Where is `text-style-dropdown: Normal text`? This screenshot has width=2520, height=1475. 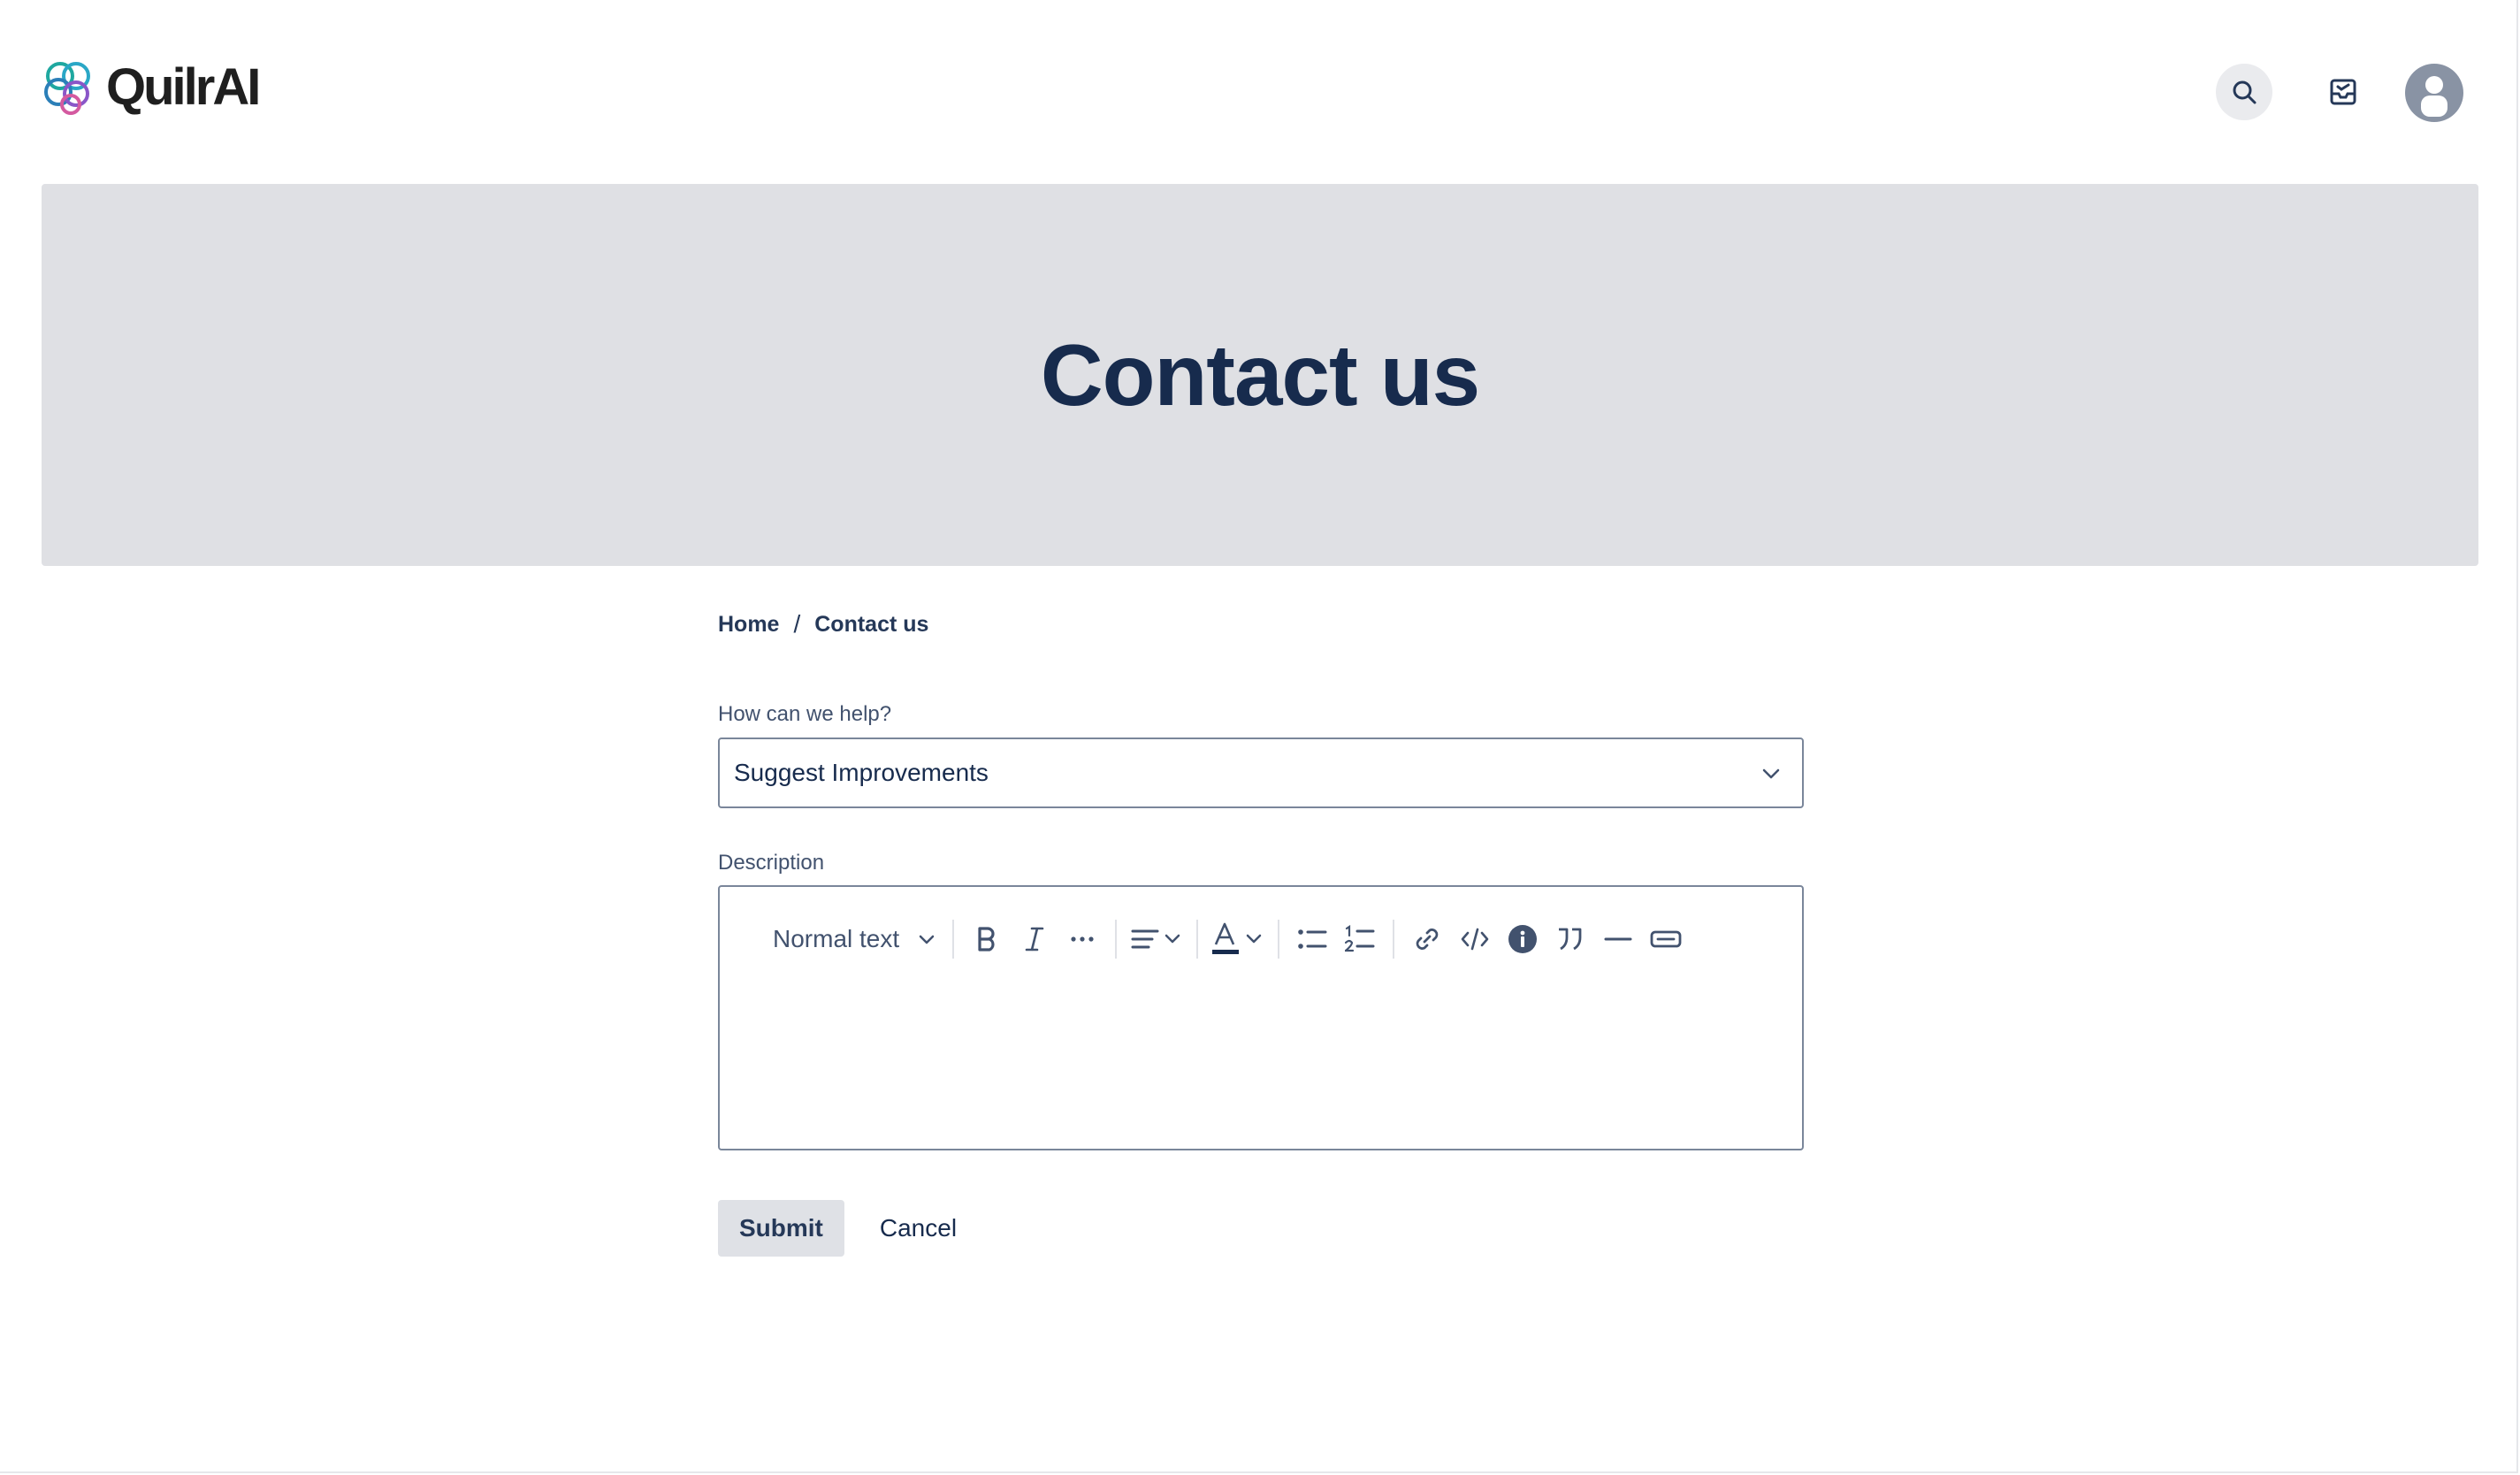
text-style-dropdown: Normal text is located at coordinates (858, 939).